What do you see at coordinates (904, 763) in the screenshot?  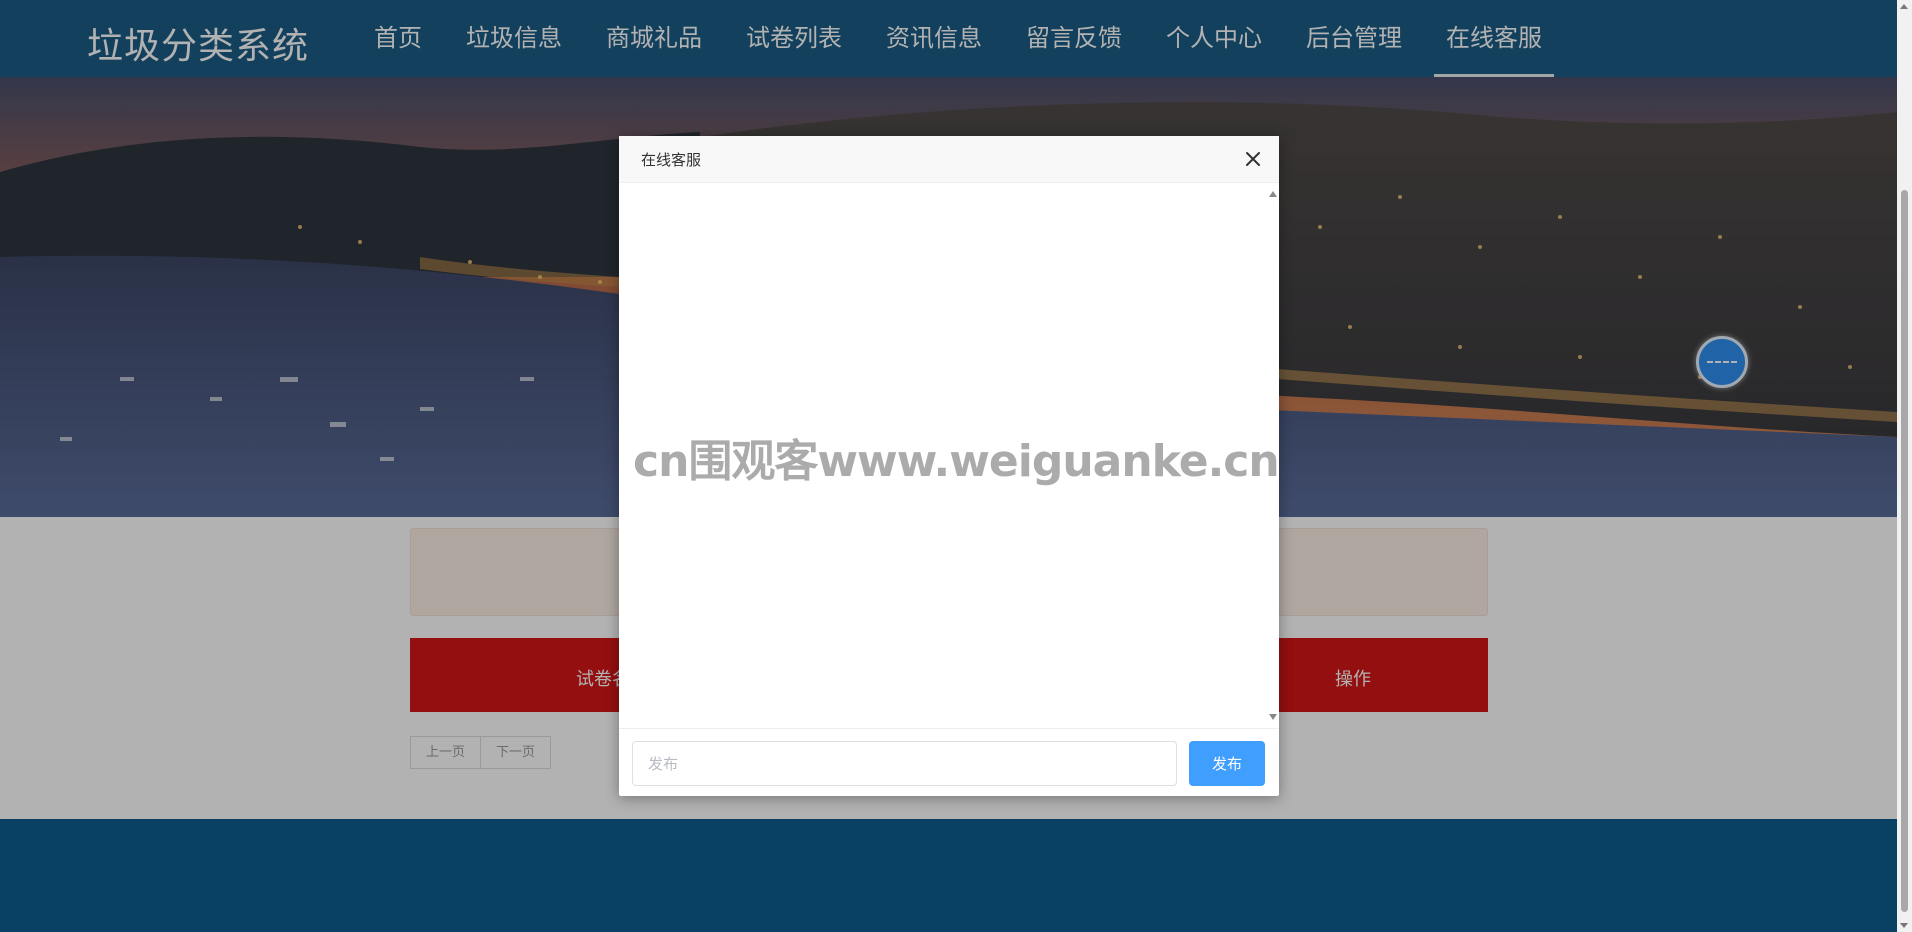 I see `message-input` at bounding box center [904, 763].